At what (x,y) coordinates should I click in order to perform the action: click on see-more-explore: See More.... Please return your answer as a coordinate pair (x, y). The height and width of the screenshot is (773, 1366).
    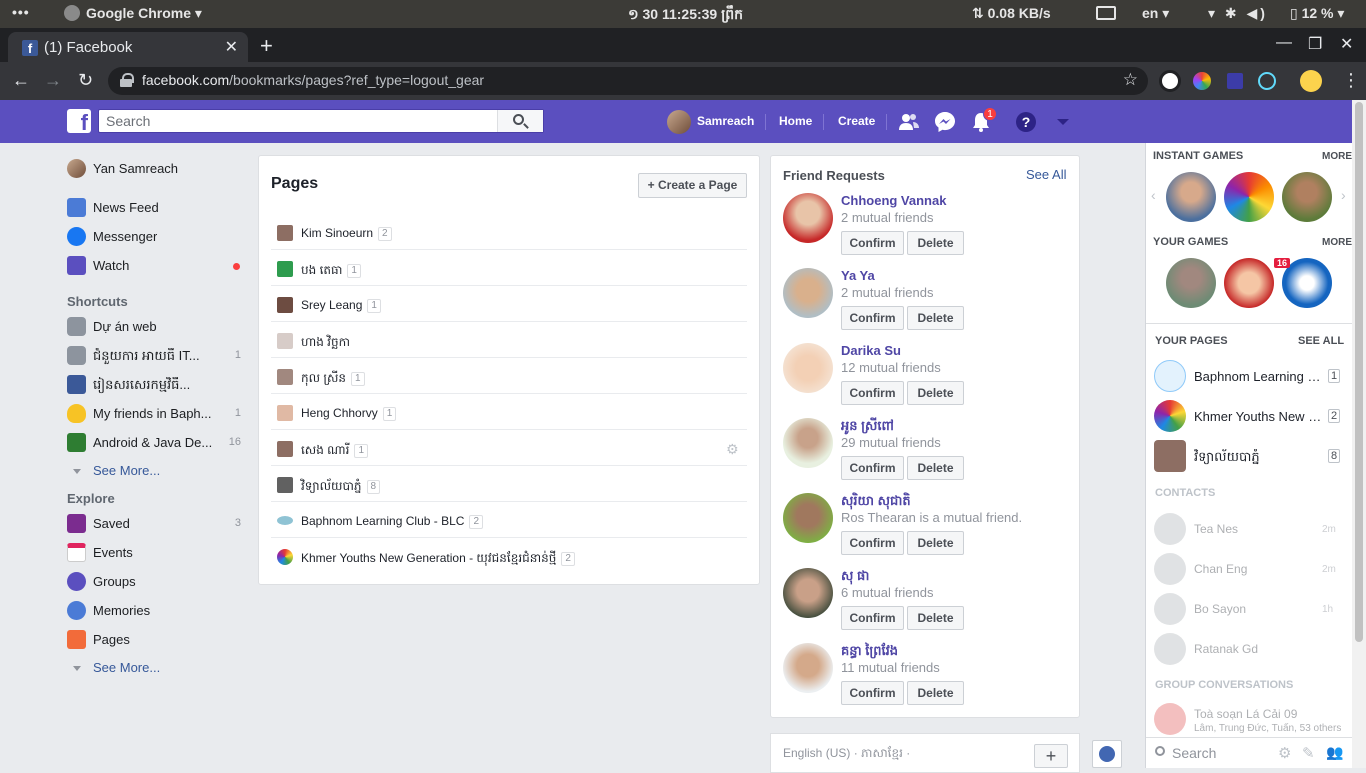
    Looking at the image, I should click on (157, 668).